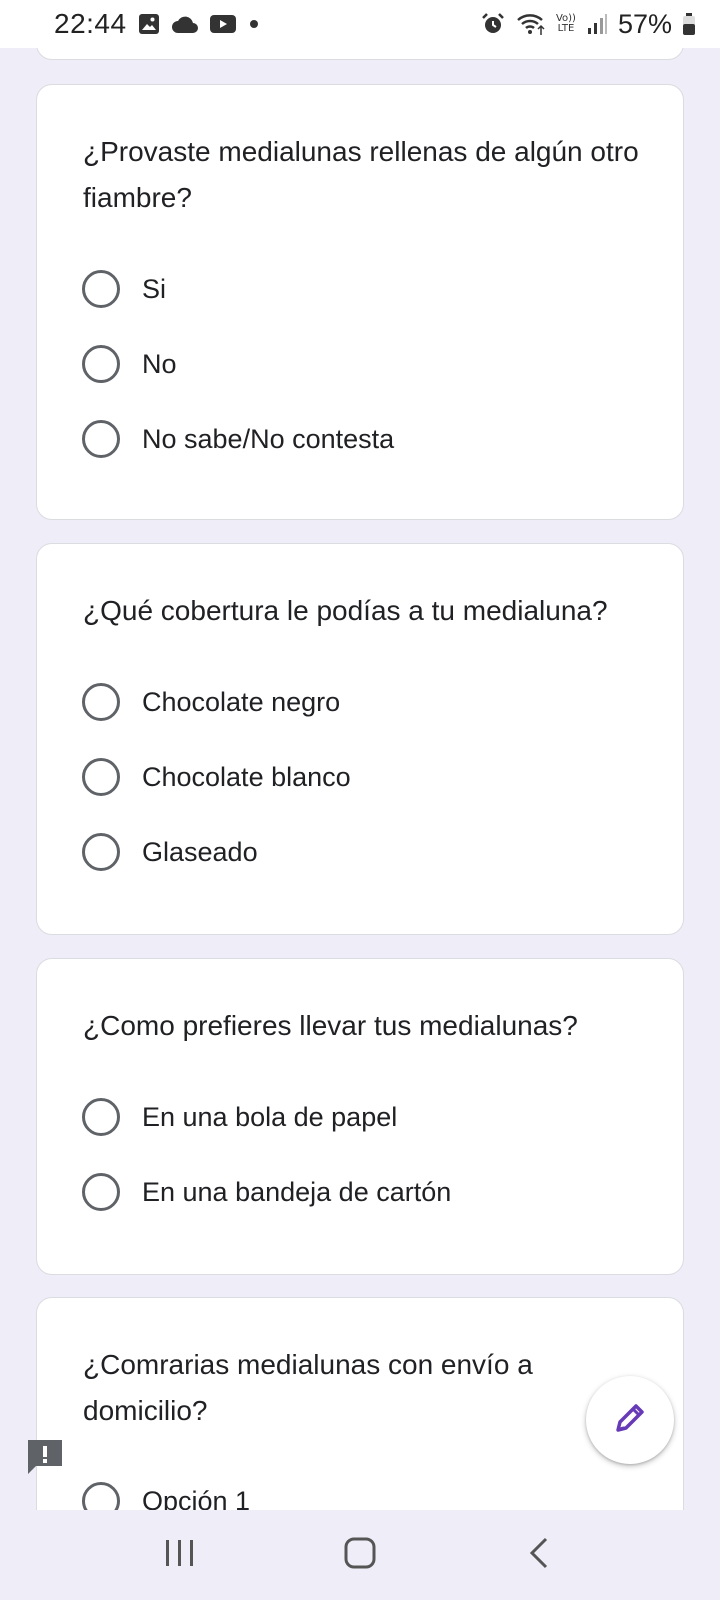 This screenshot has width=720, height=1600. Describe the element at coordinates (185, 24) in the screenshot. I see `cloud-icon` at that location.